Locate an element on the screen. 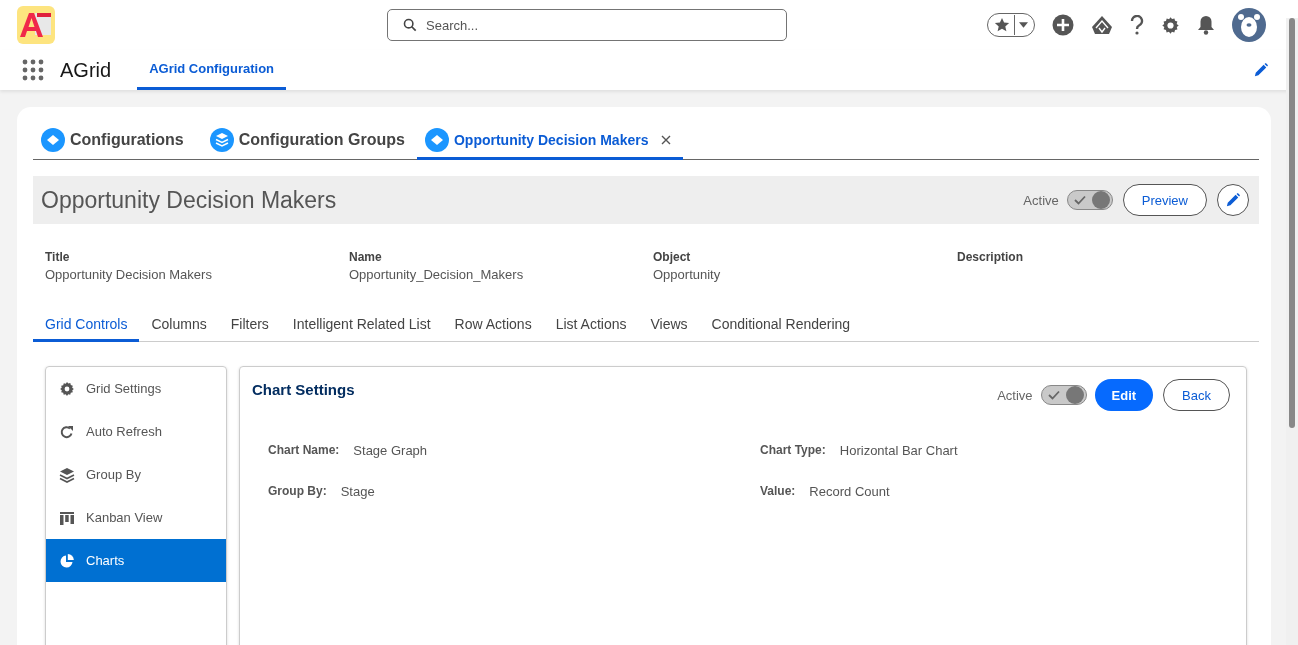 This screenshot has height=645, width=1298. sidebar-item: Auto Refresh is located at coordinates (136, 431).